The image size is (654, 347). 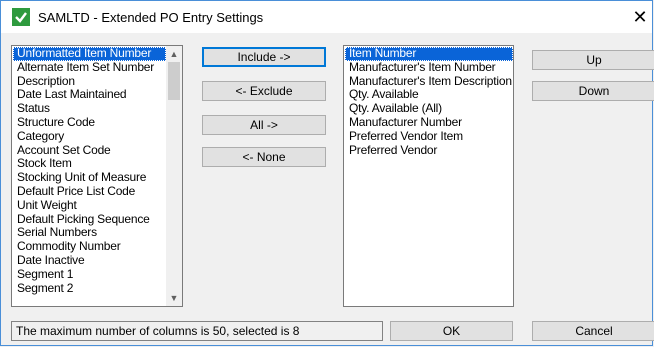 I want to click on exclude-button: <- Exclude, so click(x=264, y=91).